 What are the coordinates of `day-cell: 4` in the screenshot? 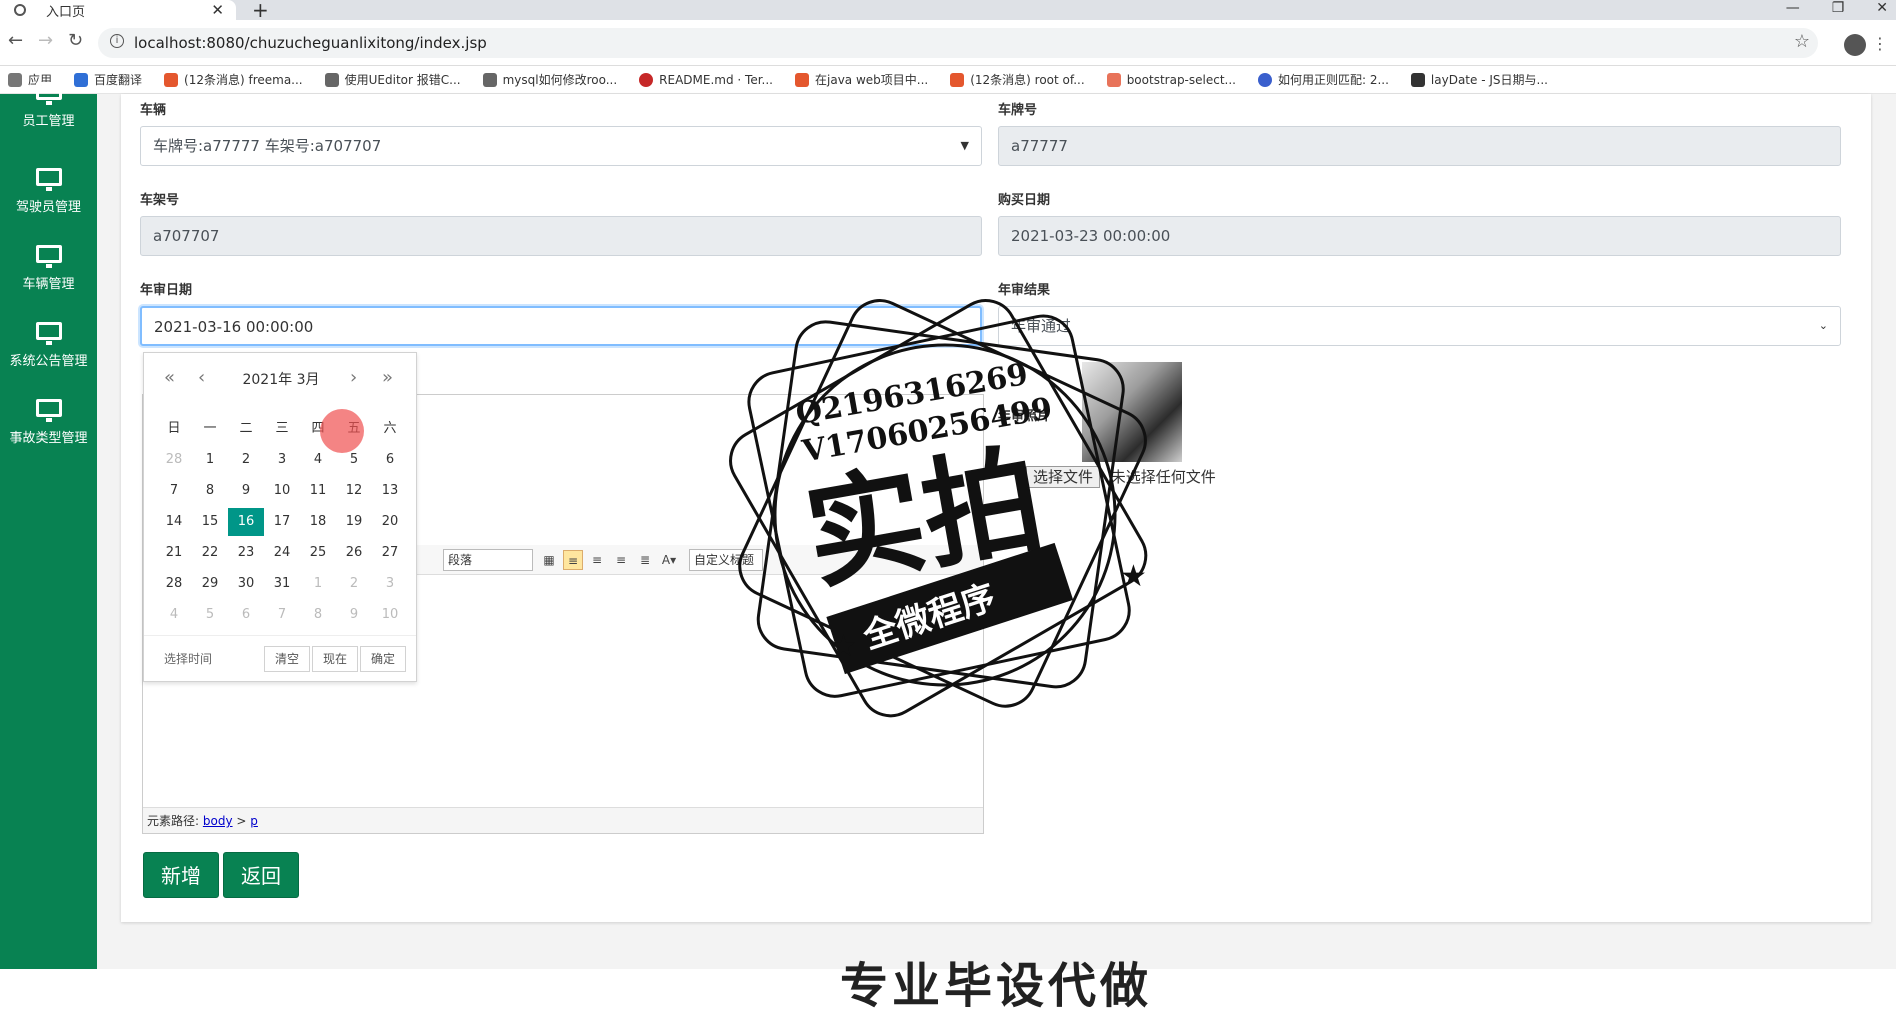 It's located at (174, 615).